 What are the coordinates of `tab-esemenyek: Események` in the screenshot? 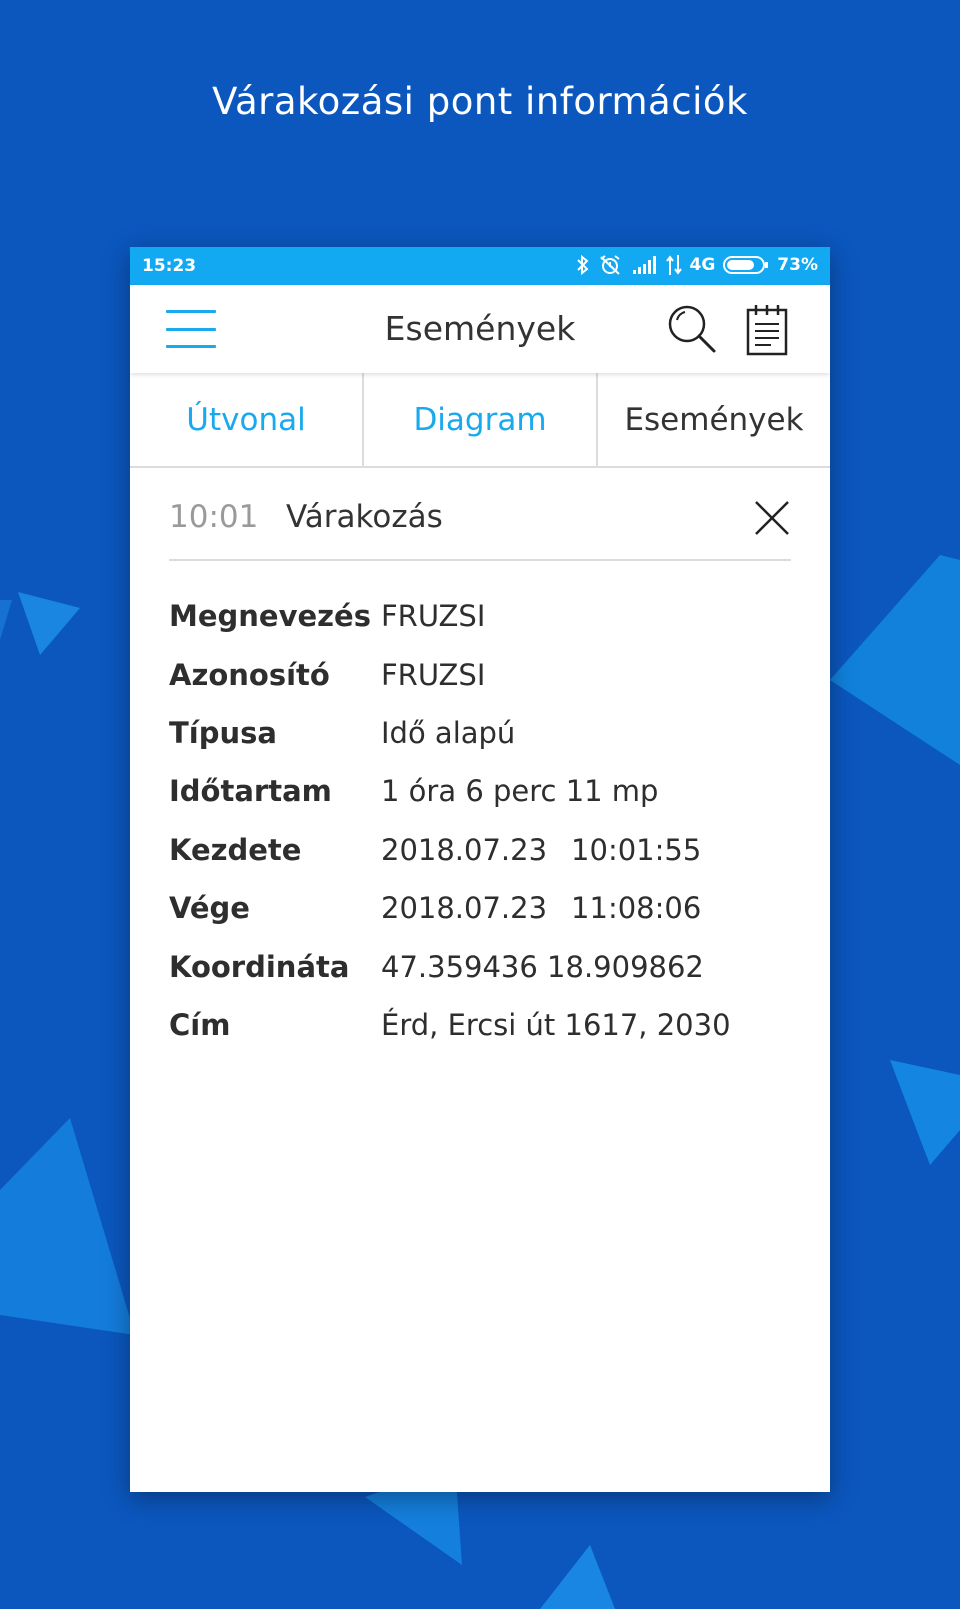 It's located at (714, 419).